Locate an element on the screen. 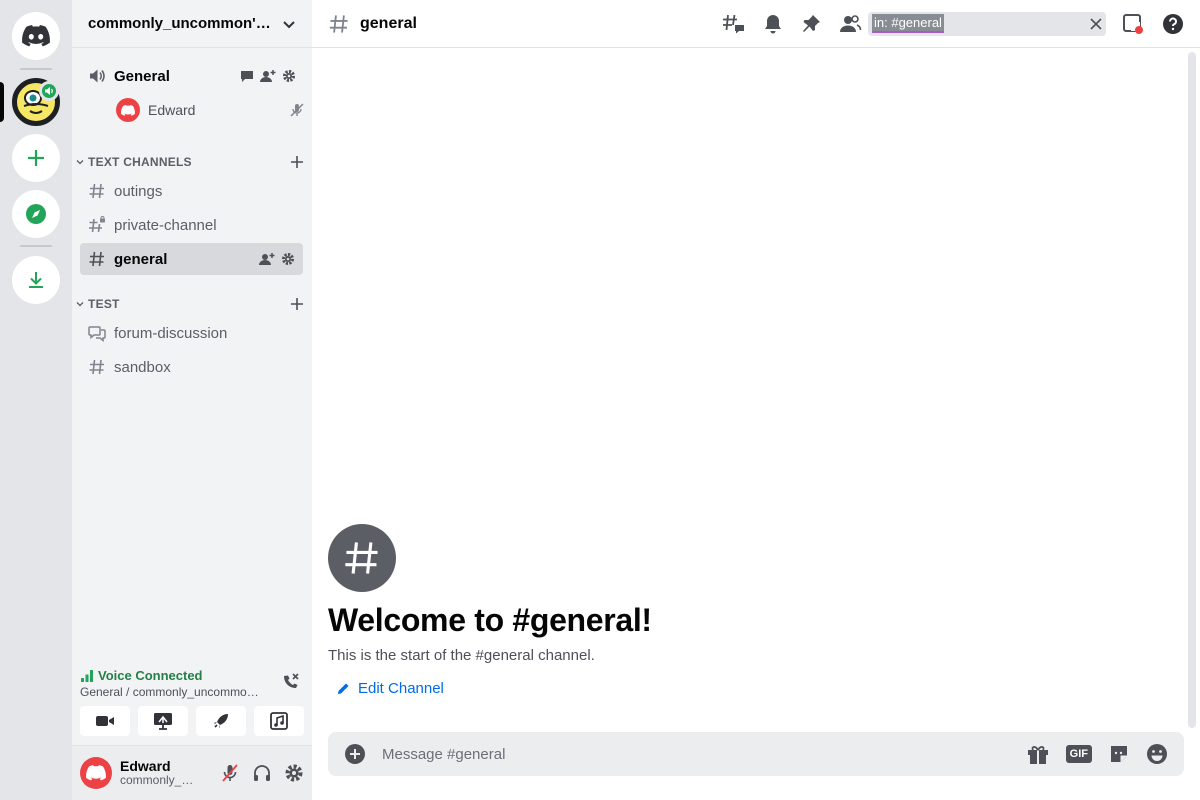  voice-channel-name: General is located at coordinates (142, 76).